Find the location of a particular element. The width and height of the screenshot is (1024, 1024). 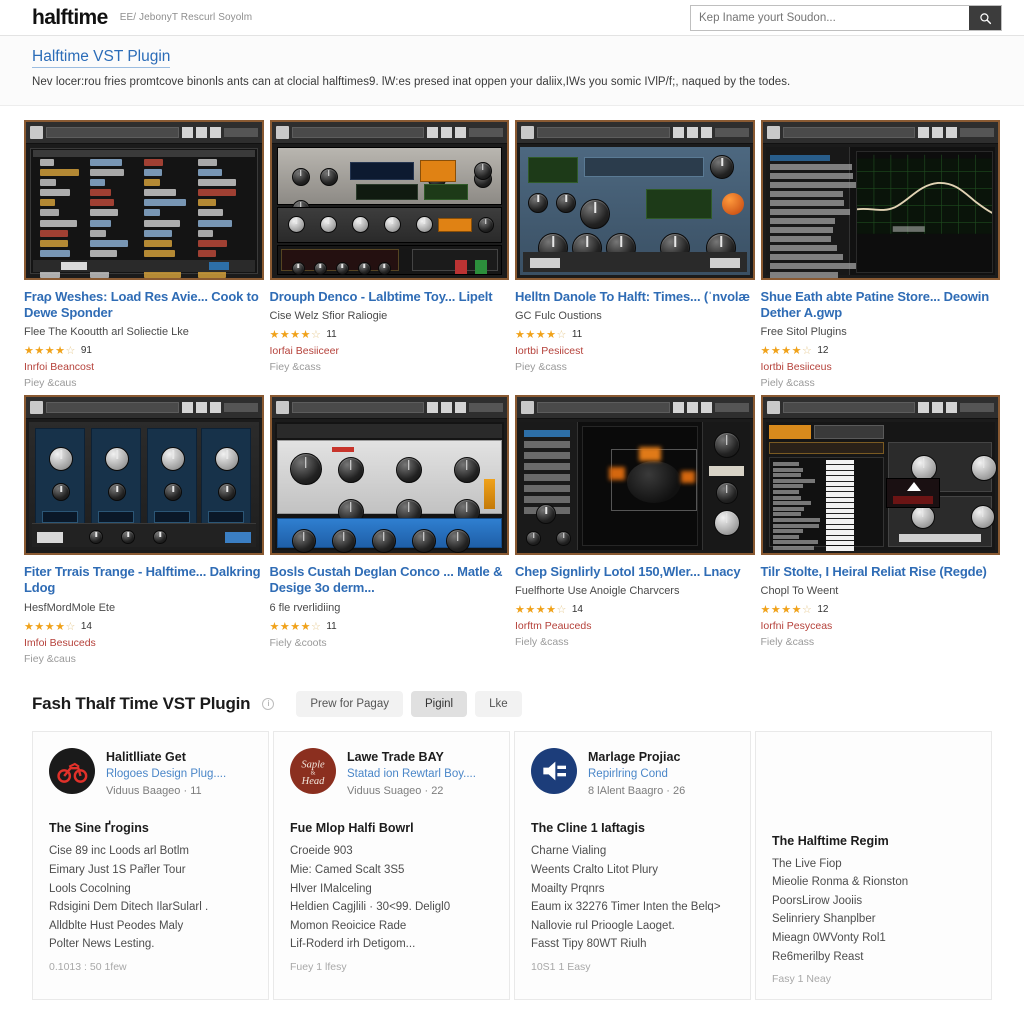

result-title: Chep Signlirly Lotol 150,Wler... Lnacy is located at coordinates (635, 572).